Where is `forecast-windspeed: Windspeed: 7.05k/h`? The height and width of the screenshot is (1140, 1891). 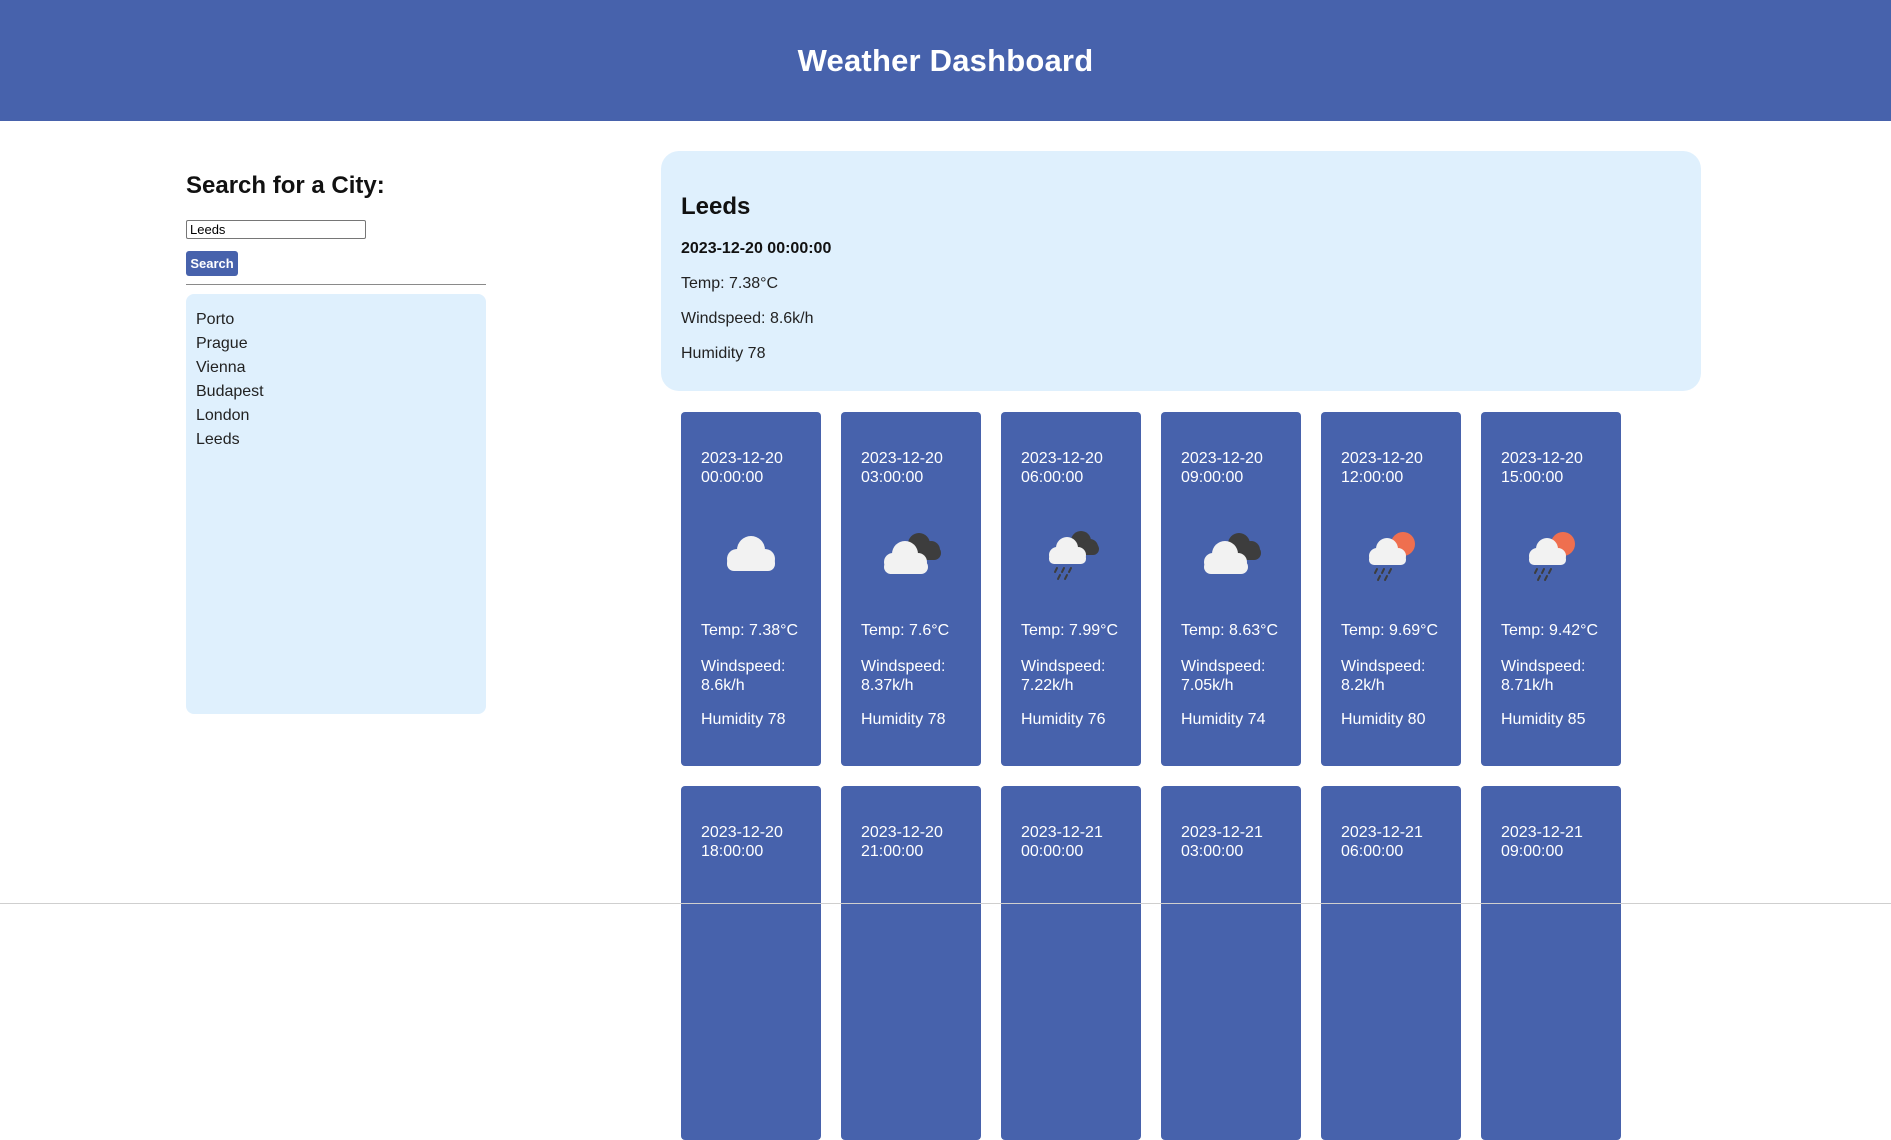 forecast-windspeed: Windspeed: 7.05k/h is located at coordinates (1223, 676).